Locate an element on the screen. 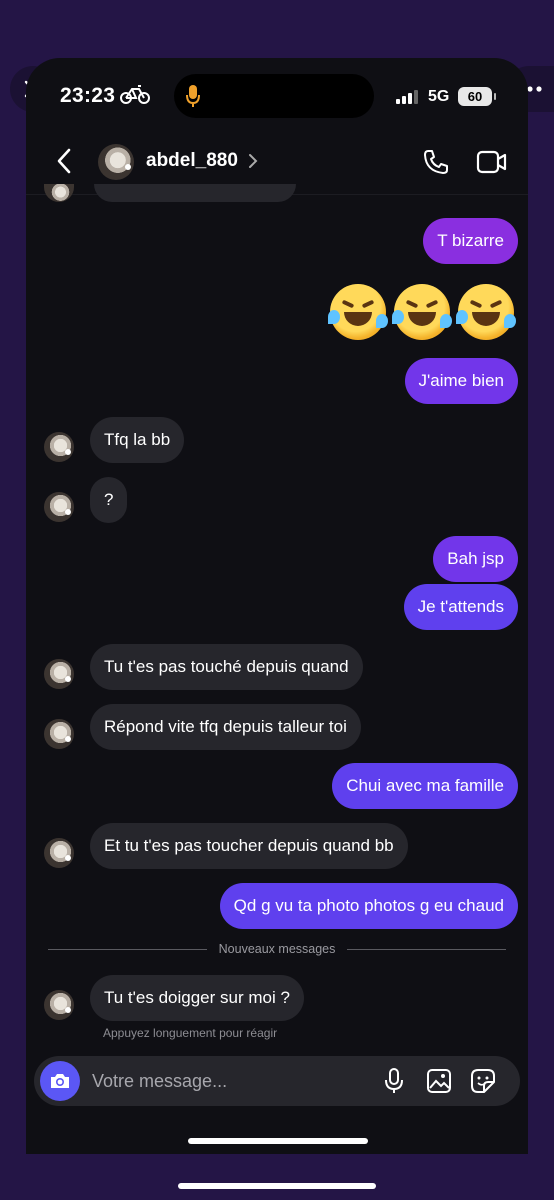  microphone-icon is located at coordinates (394, 1083).